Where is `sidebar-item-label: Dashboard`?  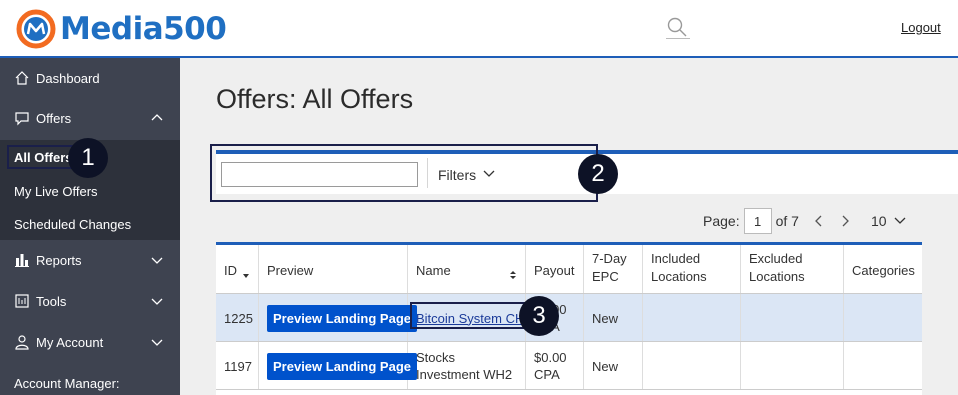 sidebar-item-label: Dashboard is located at coordinates (68, 78).